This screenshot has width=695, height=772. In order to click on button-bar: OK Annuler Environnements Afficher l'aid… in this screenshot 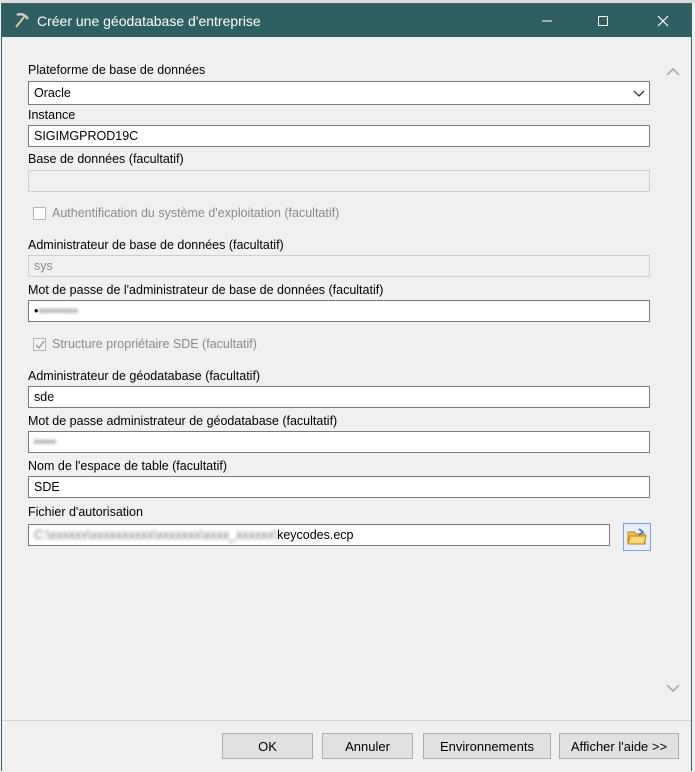, I will do `click(346, 745)`.